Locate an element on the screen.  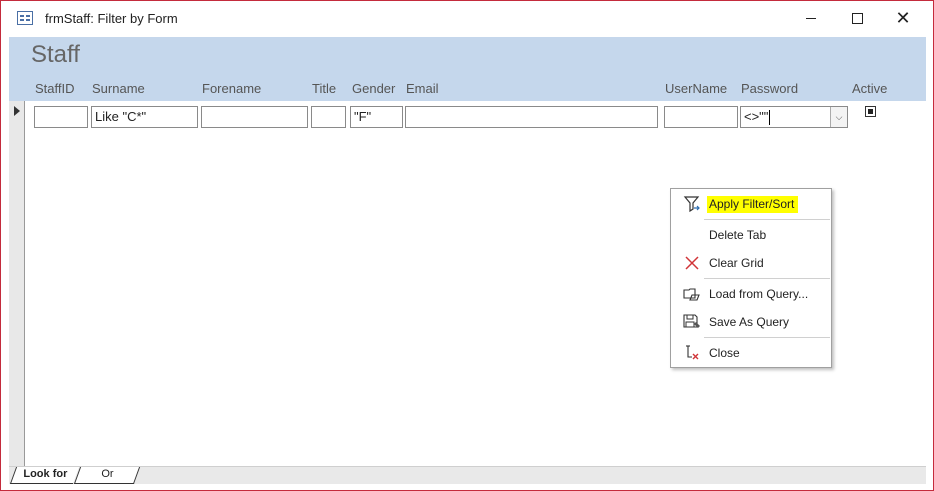
menu-item-close: Close is located at coordinates (751, 353).